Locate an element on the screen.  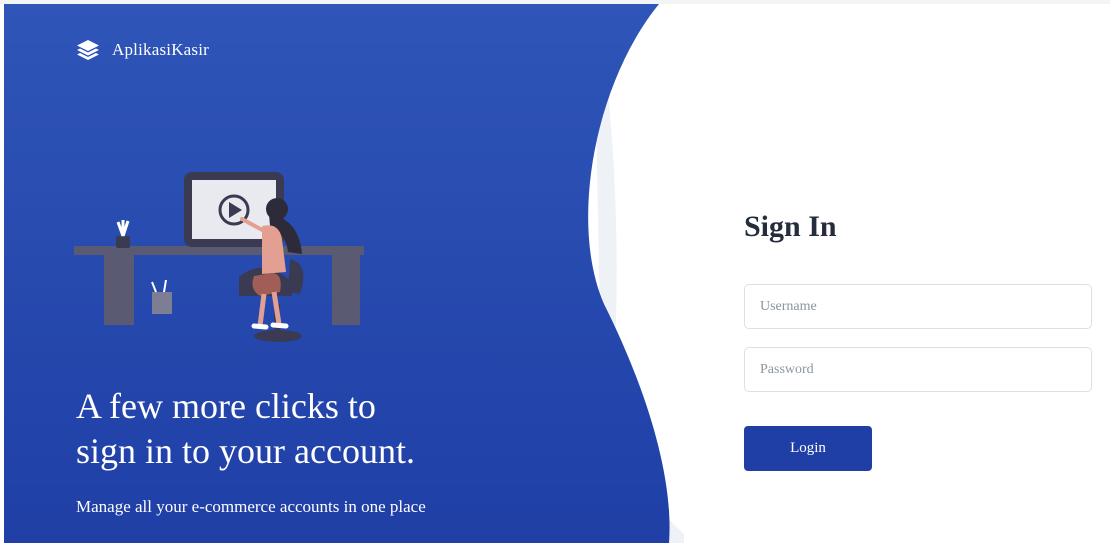
workspace-illustration is located at coordinates (219, 257).